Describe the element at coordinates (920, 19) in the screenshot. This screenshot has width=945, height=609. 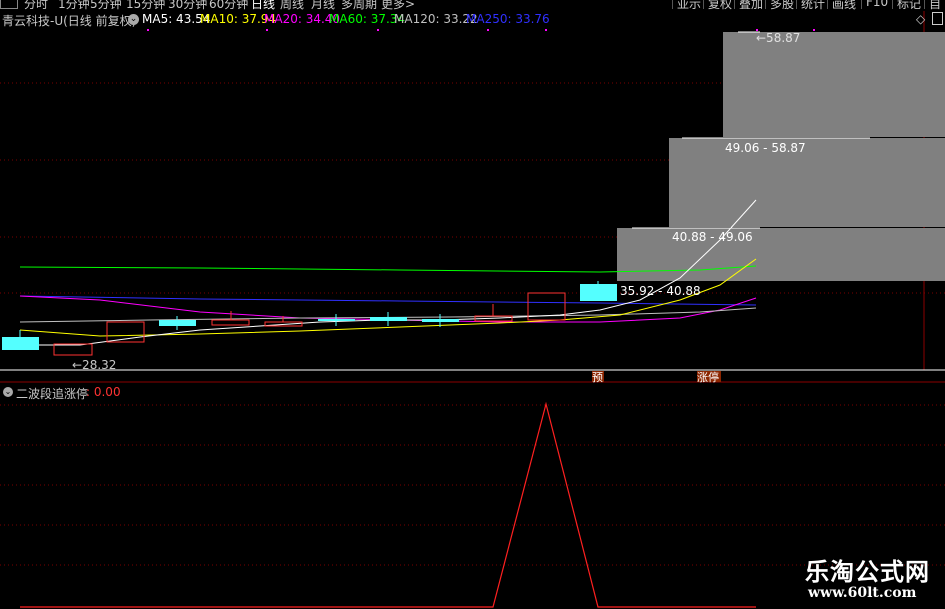
I see `diamond-icon: ◇` at that location.